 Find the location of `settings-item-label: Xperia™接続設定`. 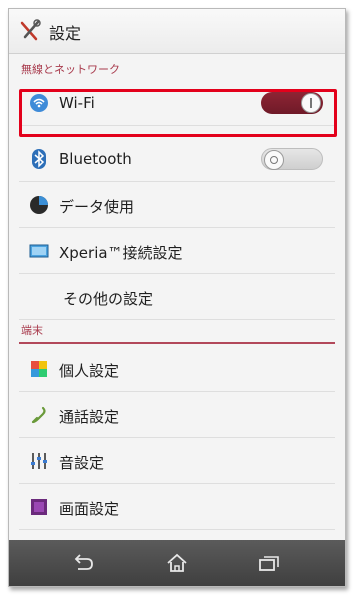

settings-item-label: Xperia™接続設定 is located at coordinates (121, 253).